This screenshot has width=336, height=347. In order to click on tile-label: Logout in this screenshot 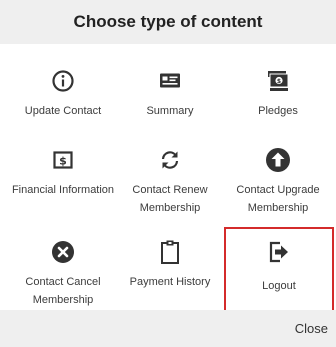, I will do `click(279, 286)`.